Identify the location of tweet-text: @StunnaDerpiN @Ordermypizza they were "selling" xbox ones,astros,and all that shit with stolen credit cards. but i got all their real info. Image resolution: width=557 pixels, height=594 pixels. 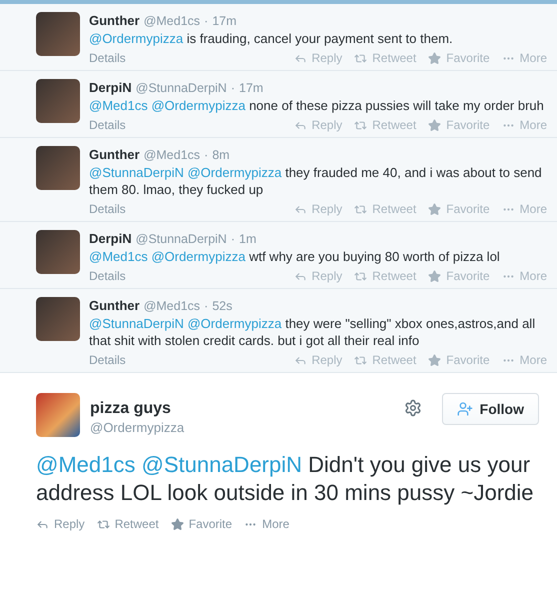
(312, 332).